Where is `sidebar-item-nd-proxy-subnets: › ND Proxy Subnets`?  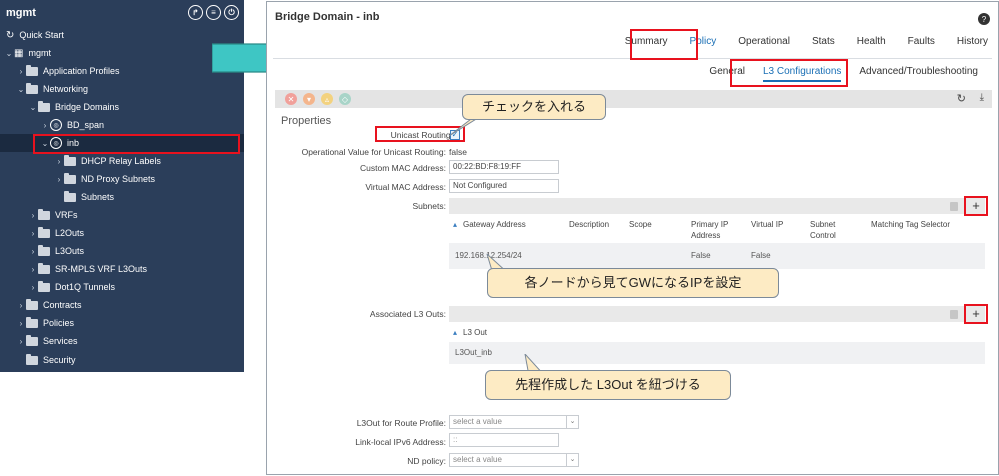
sidebar-item-nd-proxy-subnets: › ND Proxy Subnets is located at coordinates (104, 179).